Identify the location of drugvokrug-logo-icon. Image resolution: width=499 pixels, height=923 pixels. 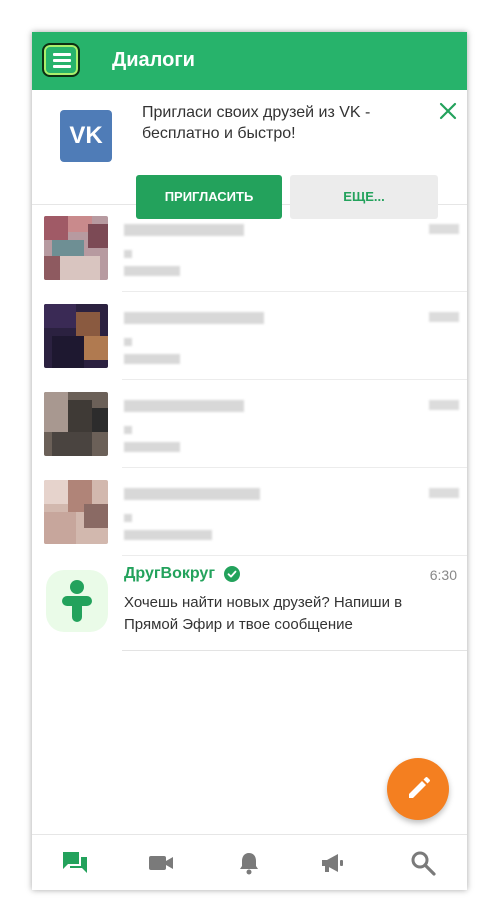
(77, 601).